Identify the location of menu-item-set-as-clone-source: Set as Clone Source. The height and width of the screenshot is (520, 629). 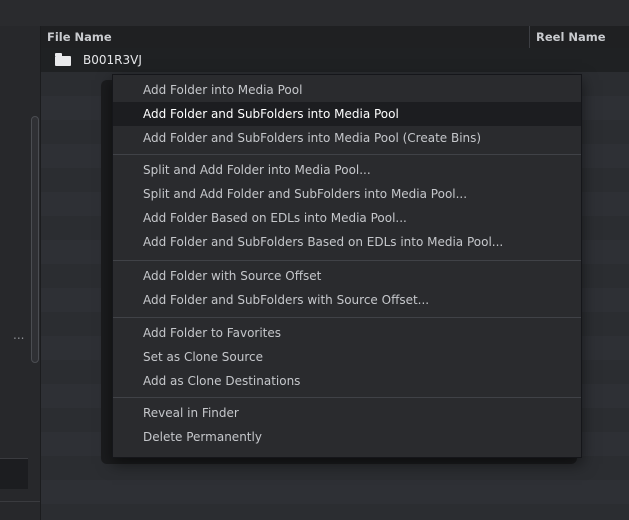
(347, 357).